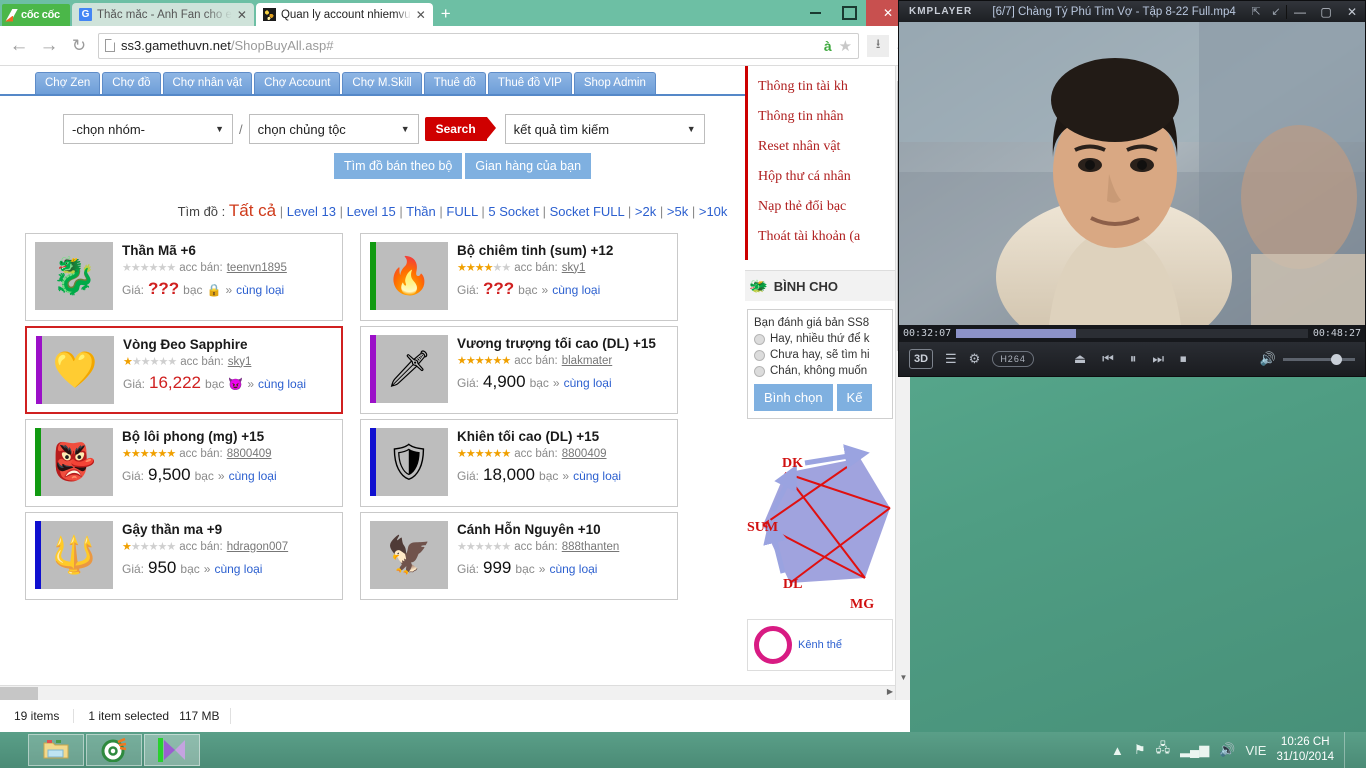  Describe the element at coordinates (421, 211) in the screenshot. I see `find-link-than: Thần` at that location.